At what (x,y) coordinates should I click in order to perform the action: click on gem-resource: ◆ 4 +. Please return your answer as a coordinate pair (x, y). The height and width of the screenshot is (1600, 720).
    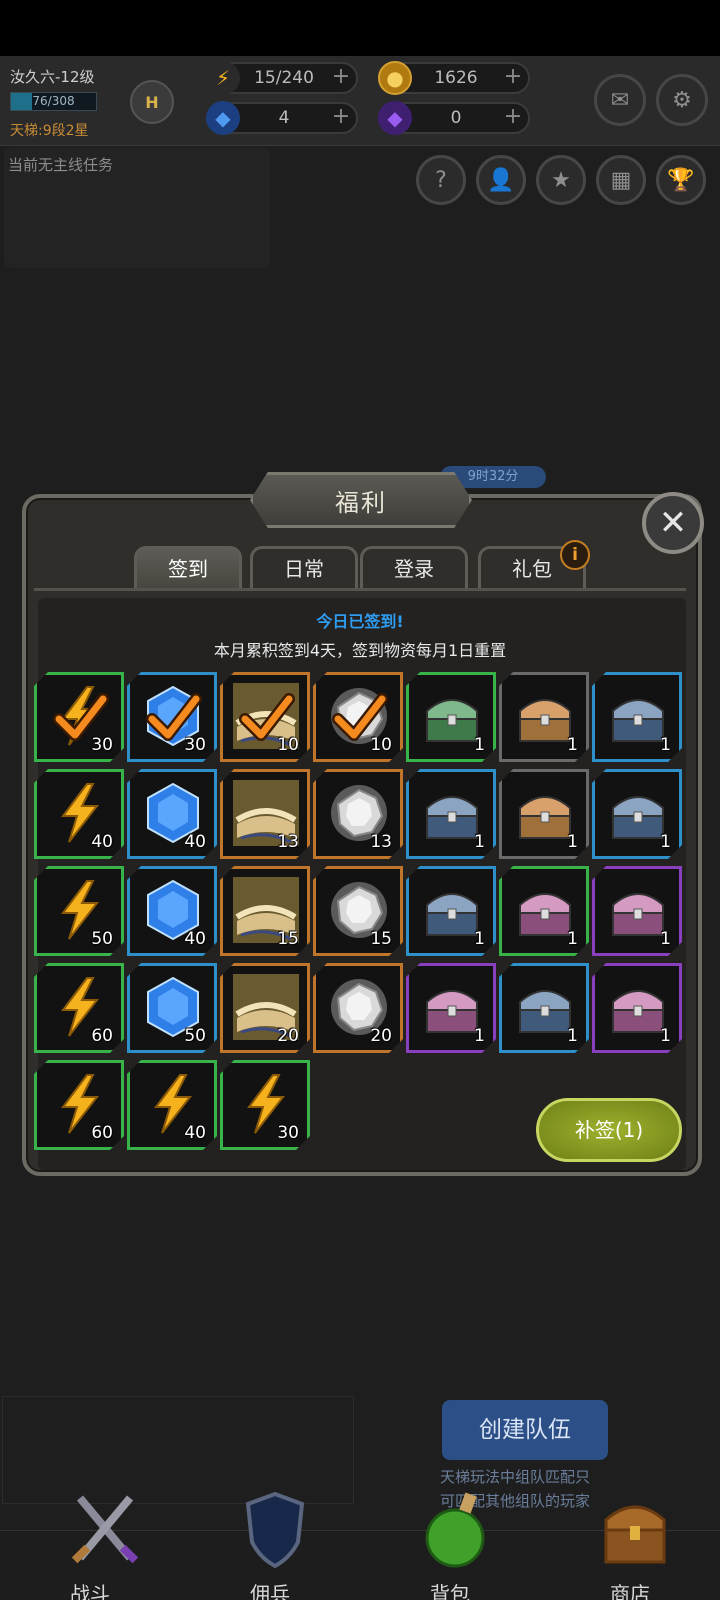
    Looking at the image, I should click on (282, 118).